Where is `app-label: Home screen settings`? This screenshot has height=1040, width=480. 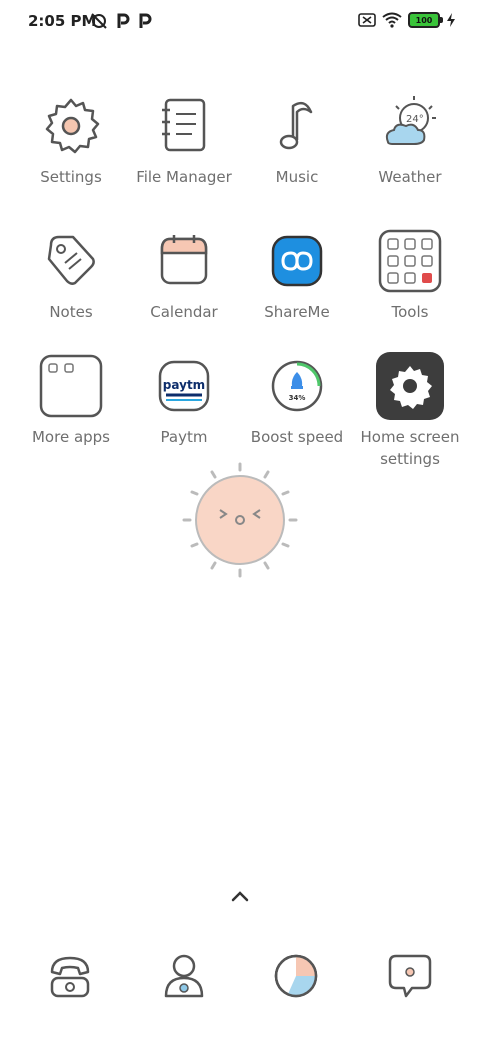 app-label: Home screen settings is located at coordinates (410, 448).